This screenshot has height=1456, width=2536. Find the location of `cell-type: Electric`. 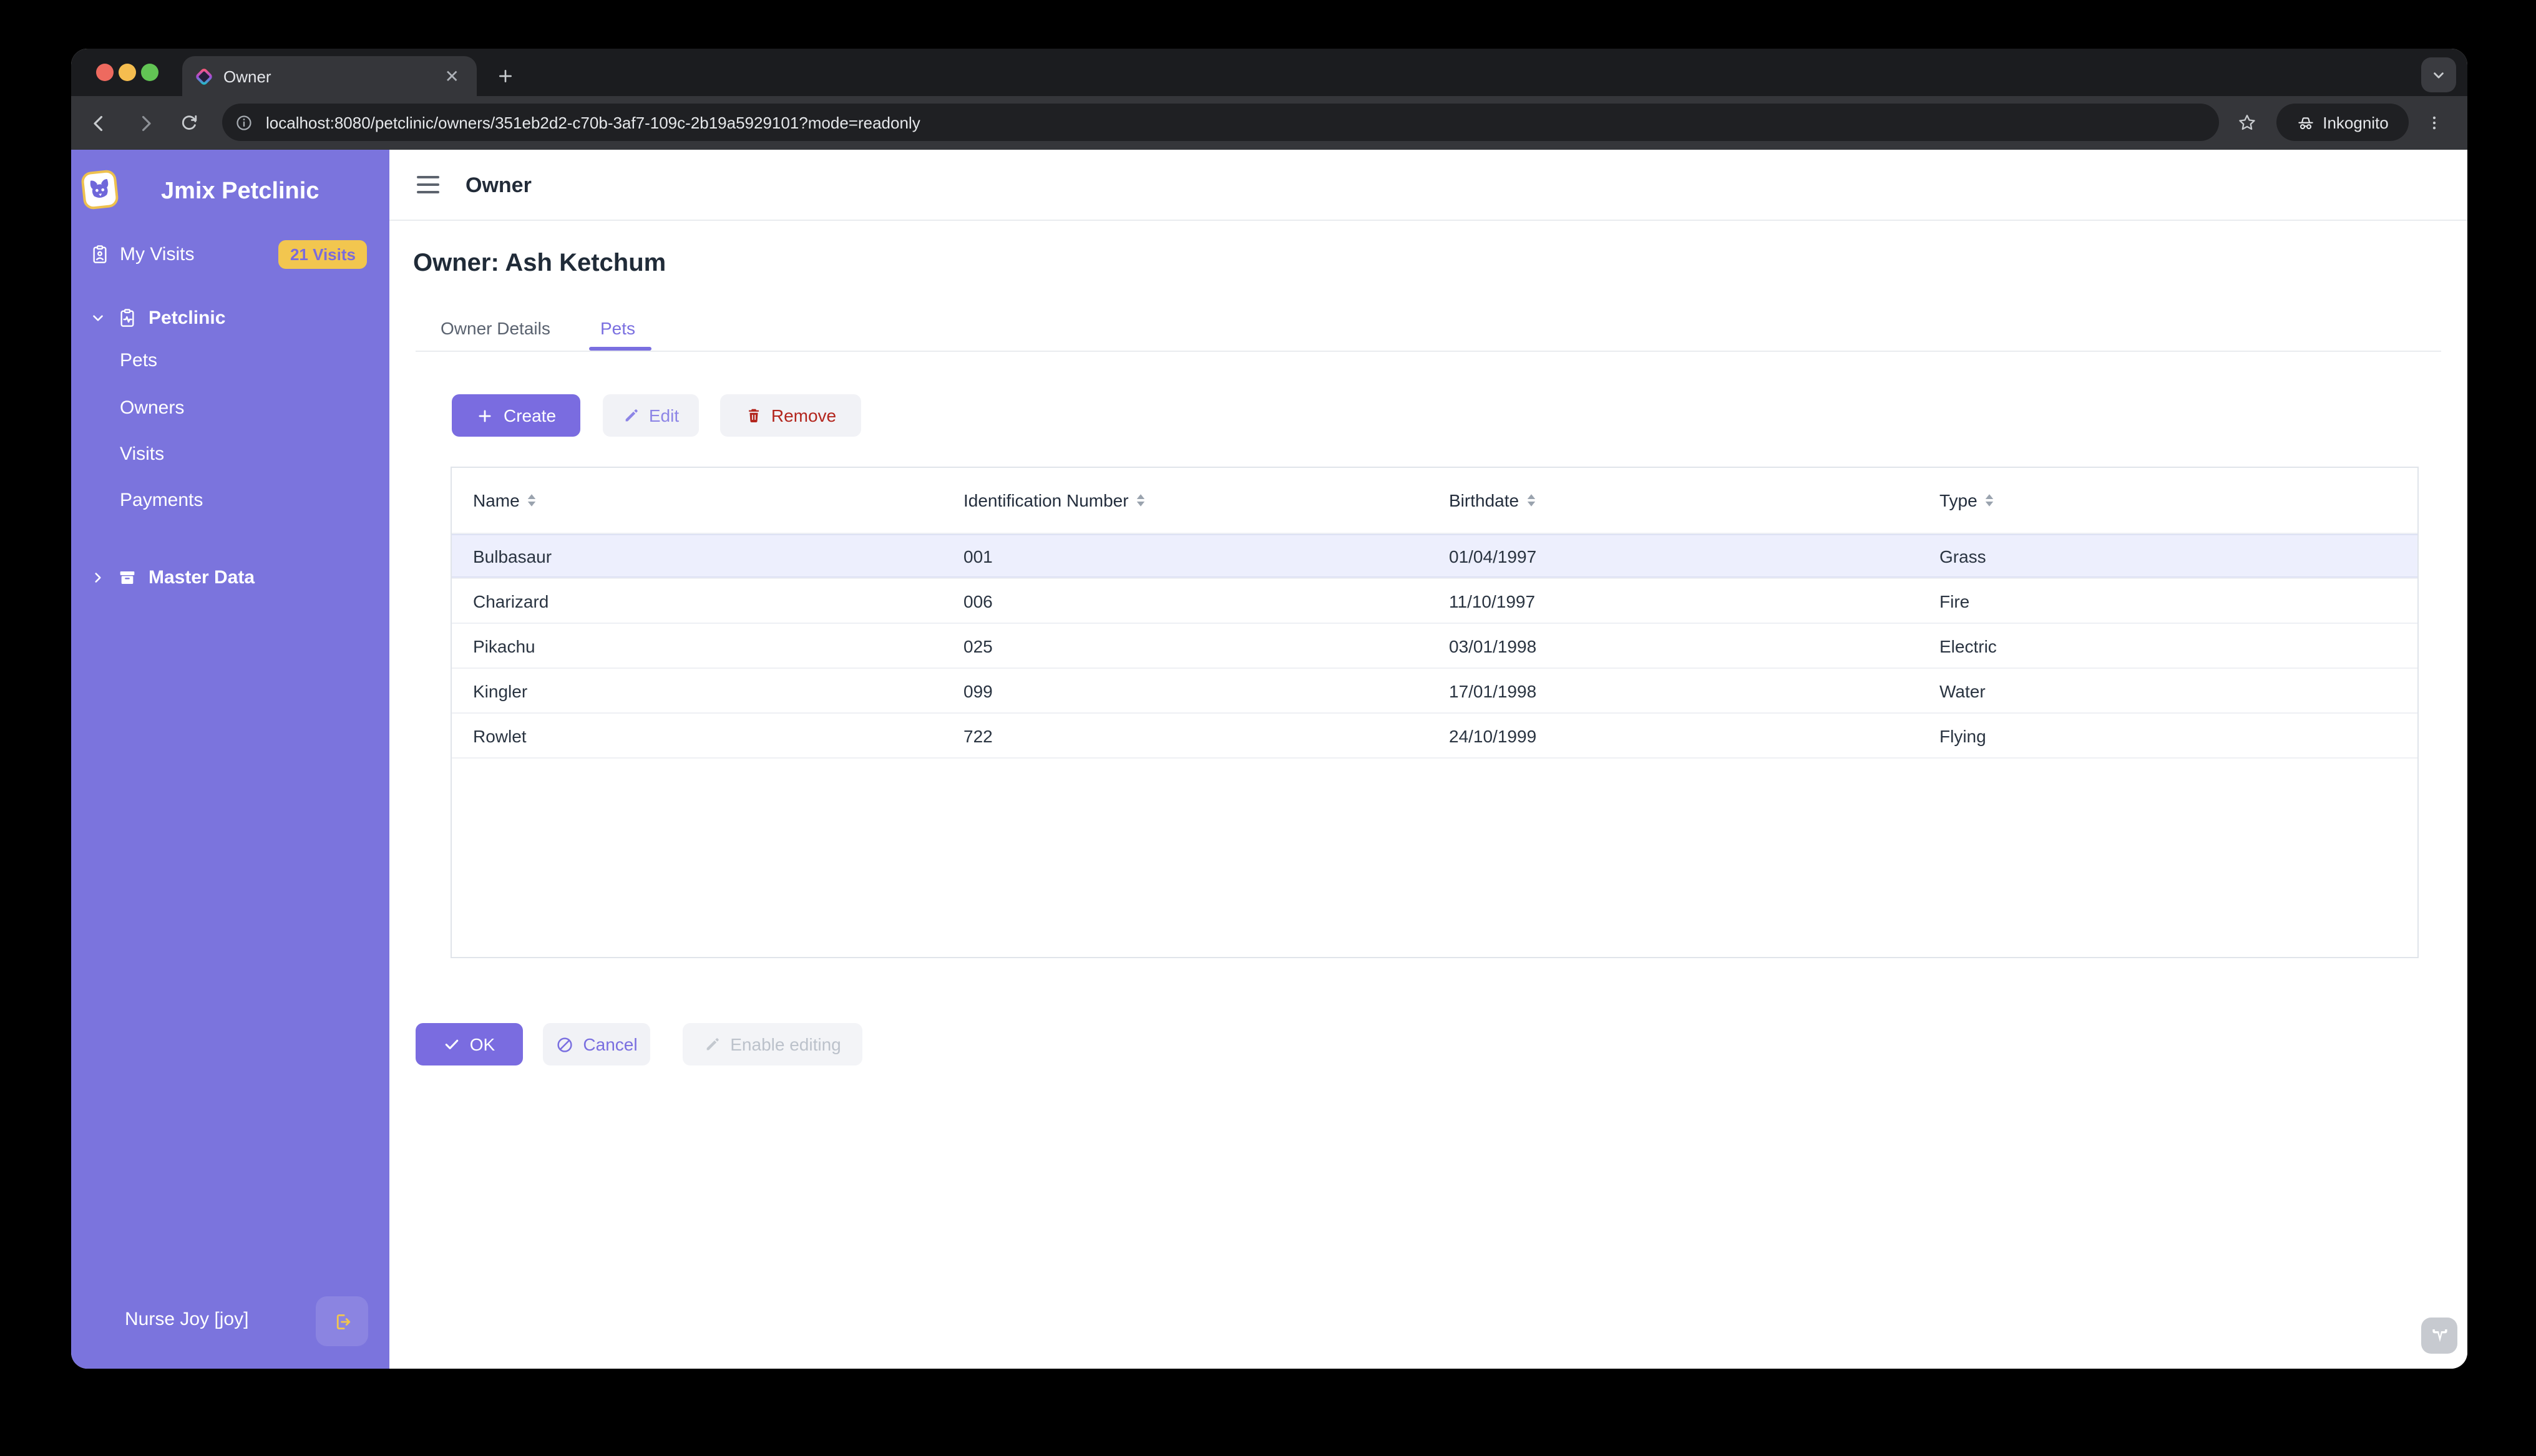

cell-type: Electric is located at coordinates (1968, 646).